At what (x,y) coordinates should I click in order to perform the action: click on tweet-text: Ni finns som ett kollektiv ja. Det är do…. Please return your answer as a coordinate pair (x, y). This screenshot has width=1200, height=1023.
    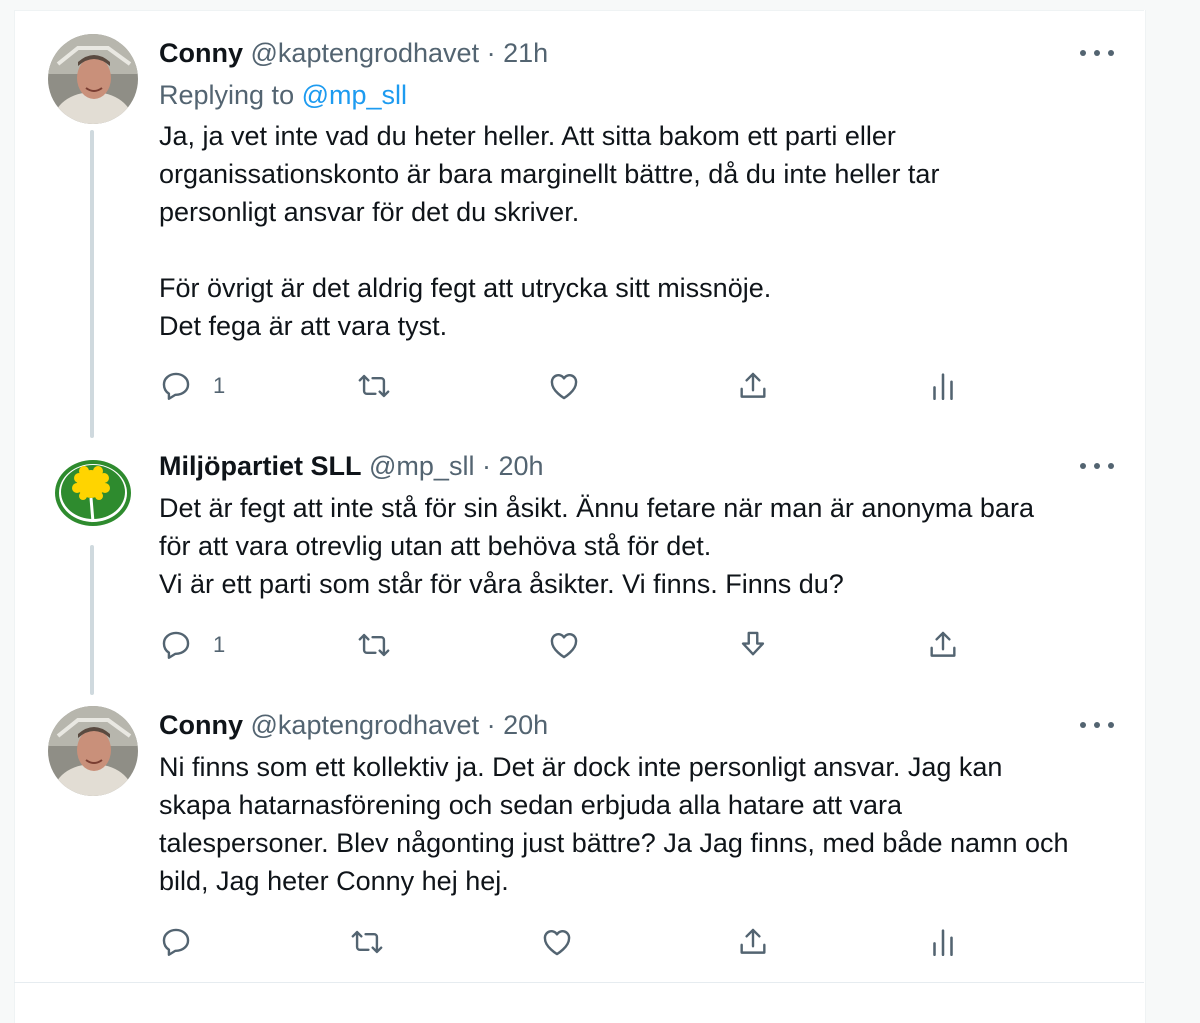
    Looking at the image, I should click on (614, 824).